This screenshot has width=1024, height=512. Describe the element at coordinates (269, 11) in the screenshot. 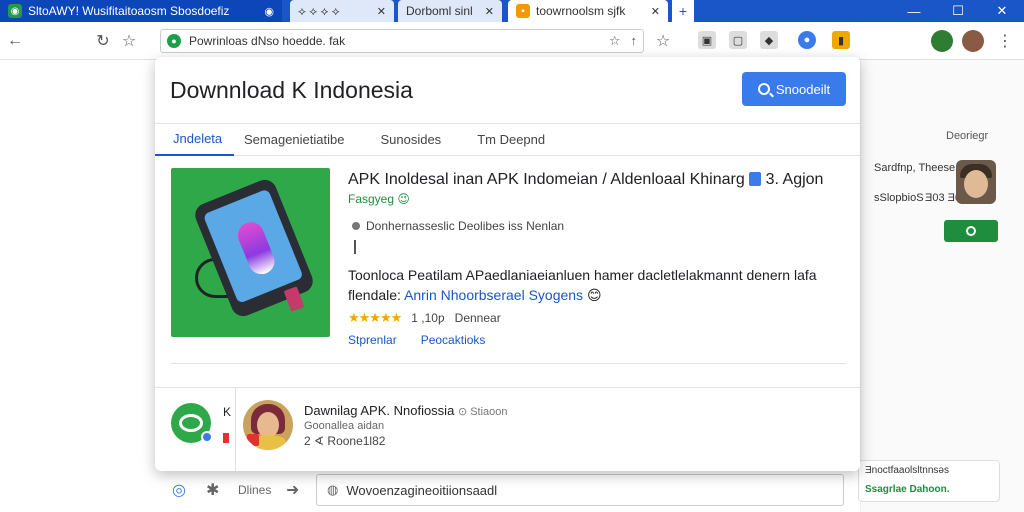

I see `tab-close-icon: ◉` at that location.